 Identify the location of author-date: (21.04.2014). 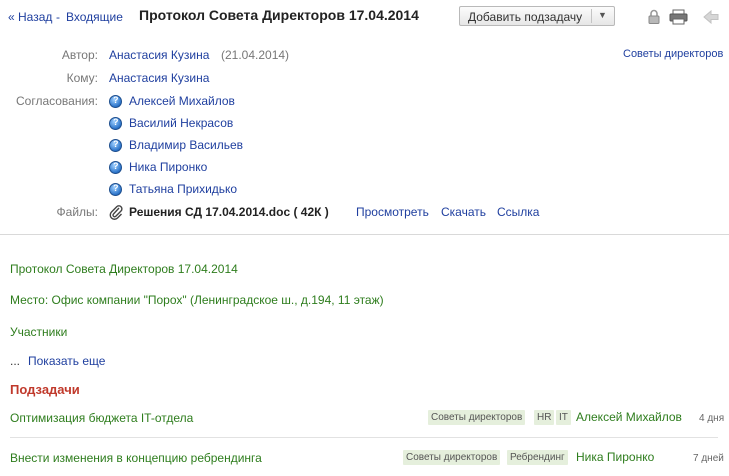
(255, 55).